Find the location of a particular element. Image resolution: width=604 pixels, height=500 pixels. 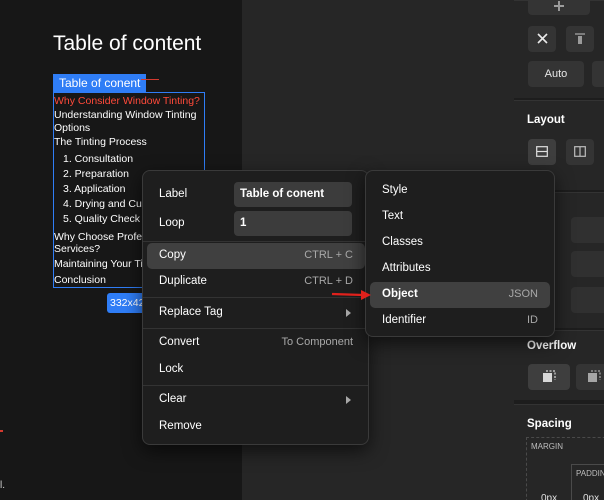

annotation-arrow-icon is located at coordinates (351, 295).